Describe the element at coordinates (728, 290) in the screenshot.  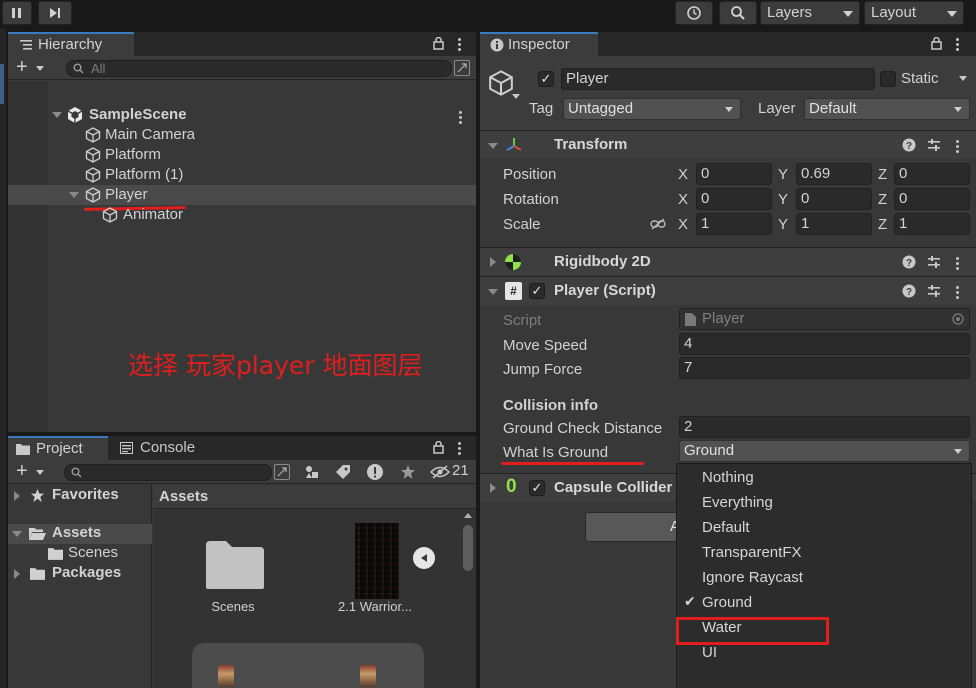
I see `player-script-header: # ✓ Player (Script) ?` at that location.